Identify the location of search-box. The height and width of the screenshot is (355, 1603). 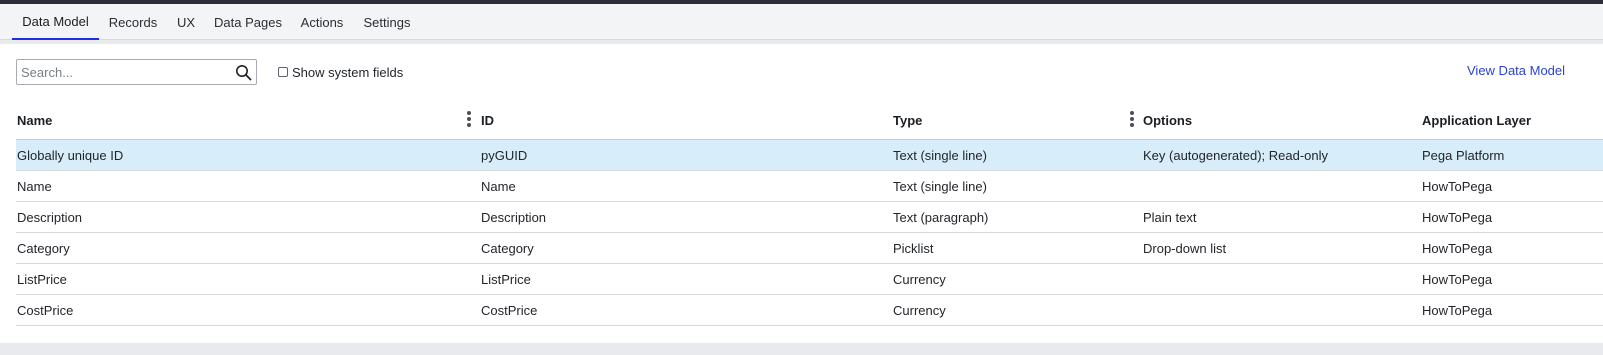
(136, 72).